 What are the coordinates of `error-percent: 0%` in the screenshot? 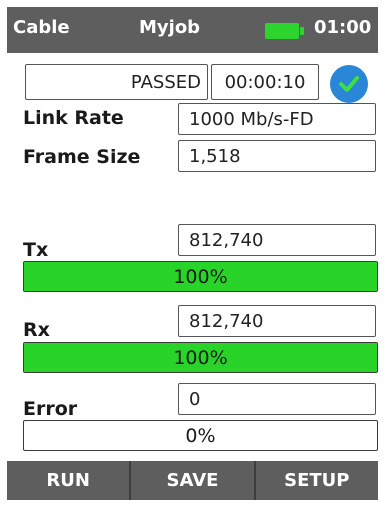 It's located at (200, 435).